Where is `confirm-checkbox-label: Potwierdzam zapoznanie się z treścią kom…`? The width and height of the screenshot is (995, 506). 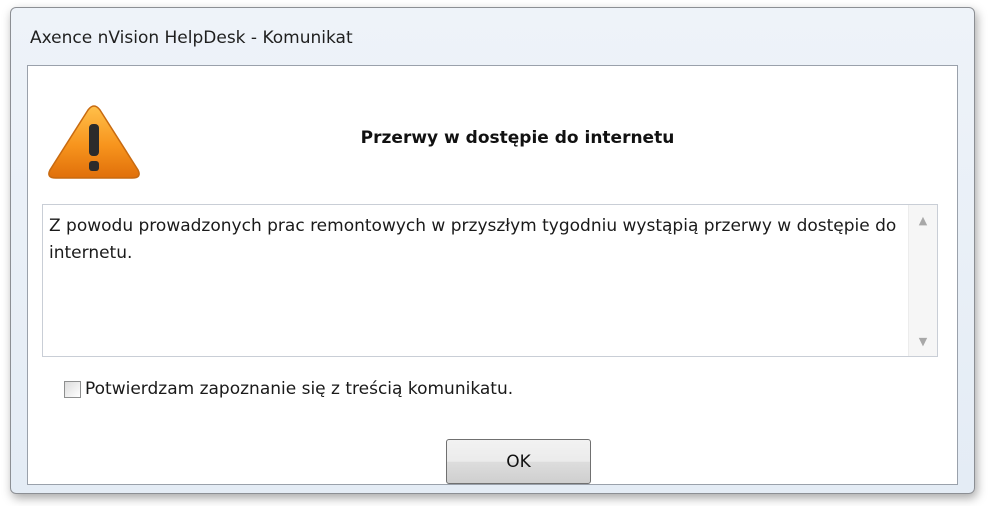
confirm-checkbox-label: Potwierdzam zapoznanie się z treścią kom… is located at coordinates (299, 389).